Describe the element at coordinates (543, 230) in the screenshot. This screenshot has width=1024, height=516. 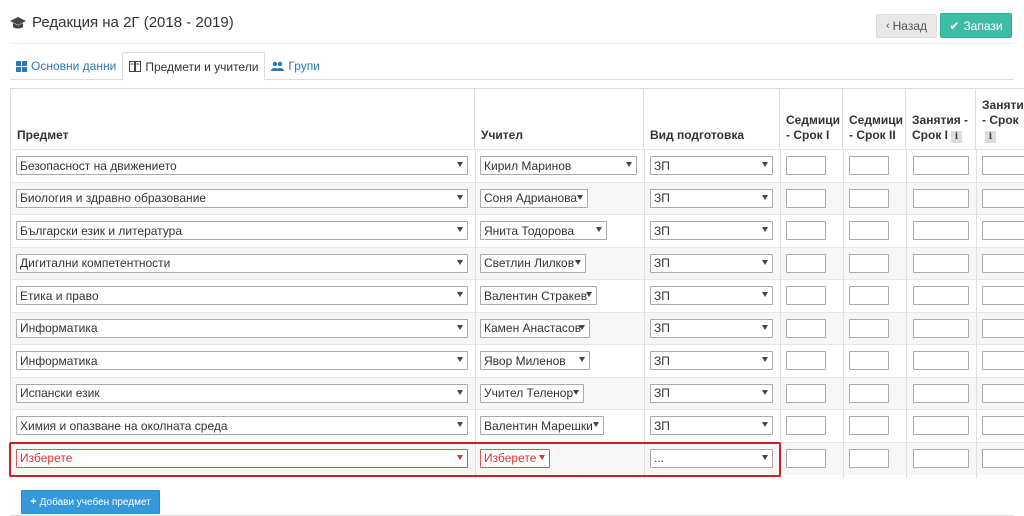
I see `teacher-select: Янита Тодорова` at that location.